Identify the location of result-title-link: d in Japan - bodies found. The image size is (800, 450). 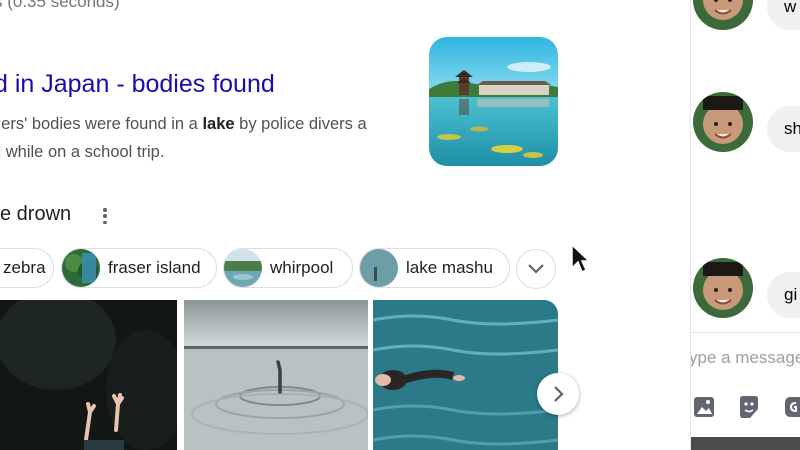
(137, 84).